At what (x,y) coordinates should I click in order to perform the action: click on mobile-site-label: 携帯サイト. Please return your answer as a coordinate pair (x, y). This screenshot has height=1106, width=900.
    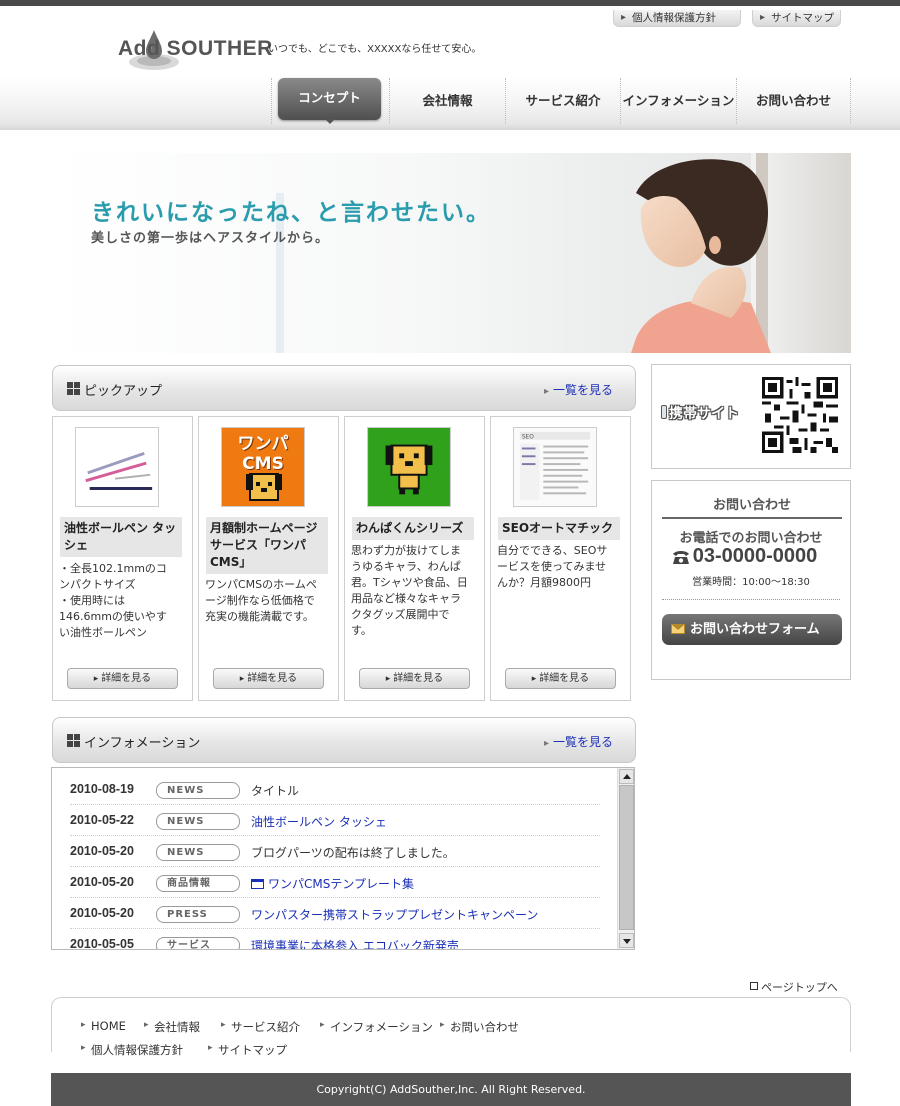
    Looking at the image, I should click on (704, 414).